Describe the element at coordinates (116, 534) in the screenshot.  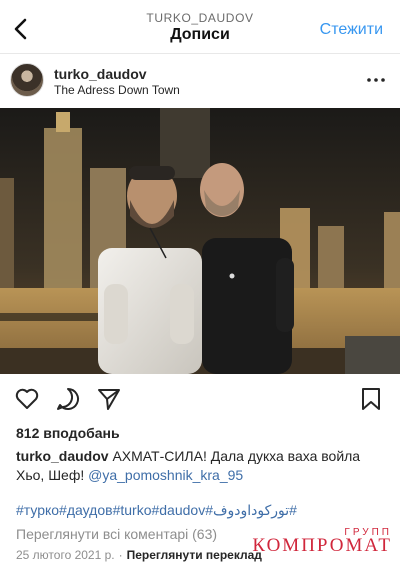
I see `view-comments-link: Переглянути всі коментарі (63)` at that location.